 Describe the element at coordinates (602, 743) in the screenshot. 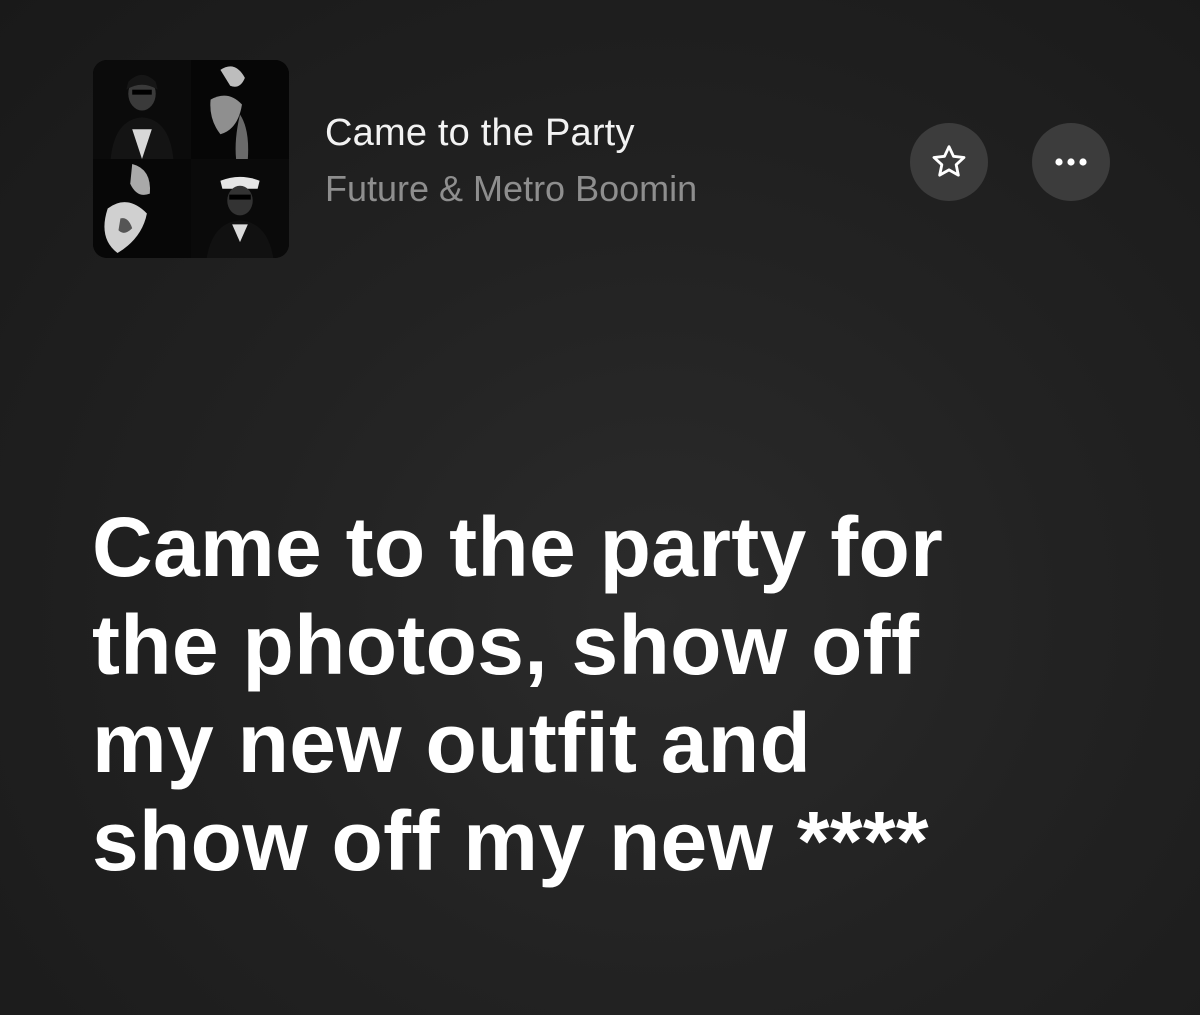

I see `lyric-line: my new outfit and` at that location.